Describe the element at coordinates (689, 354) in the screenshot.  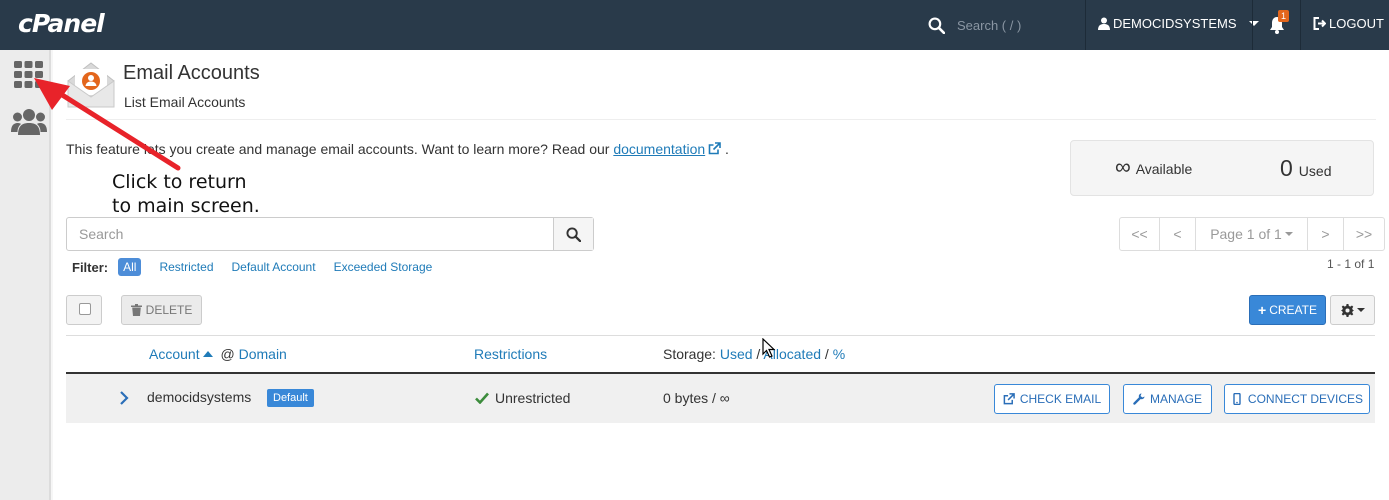
I see `storage-label: Storage:` at that location.